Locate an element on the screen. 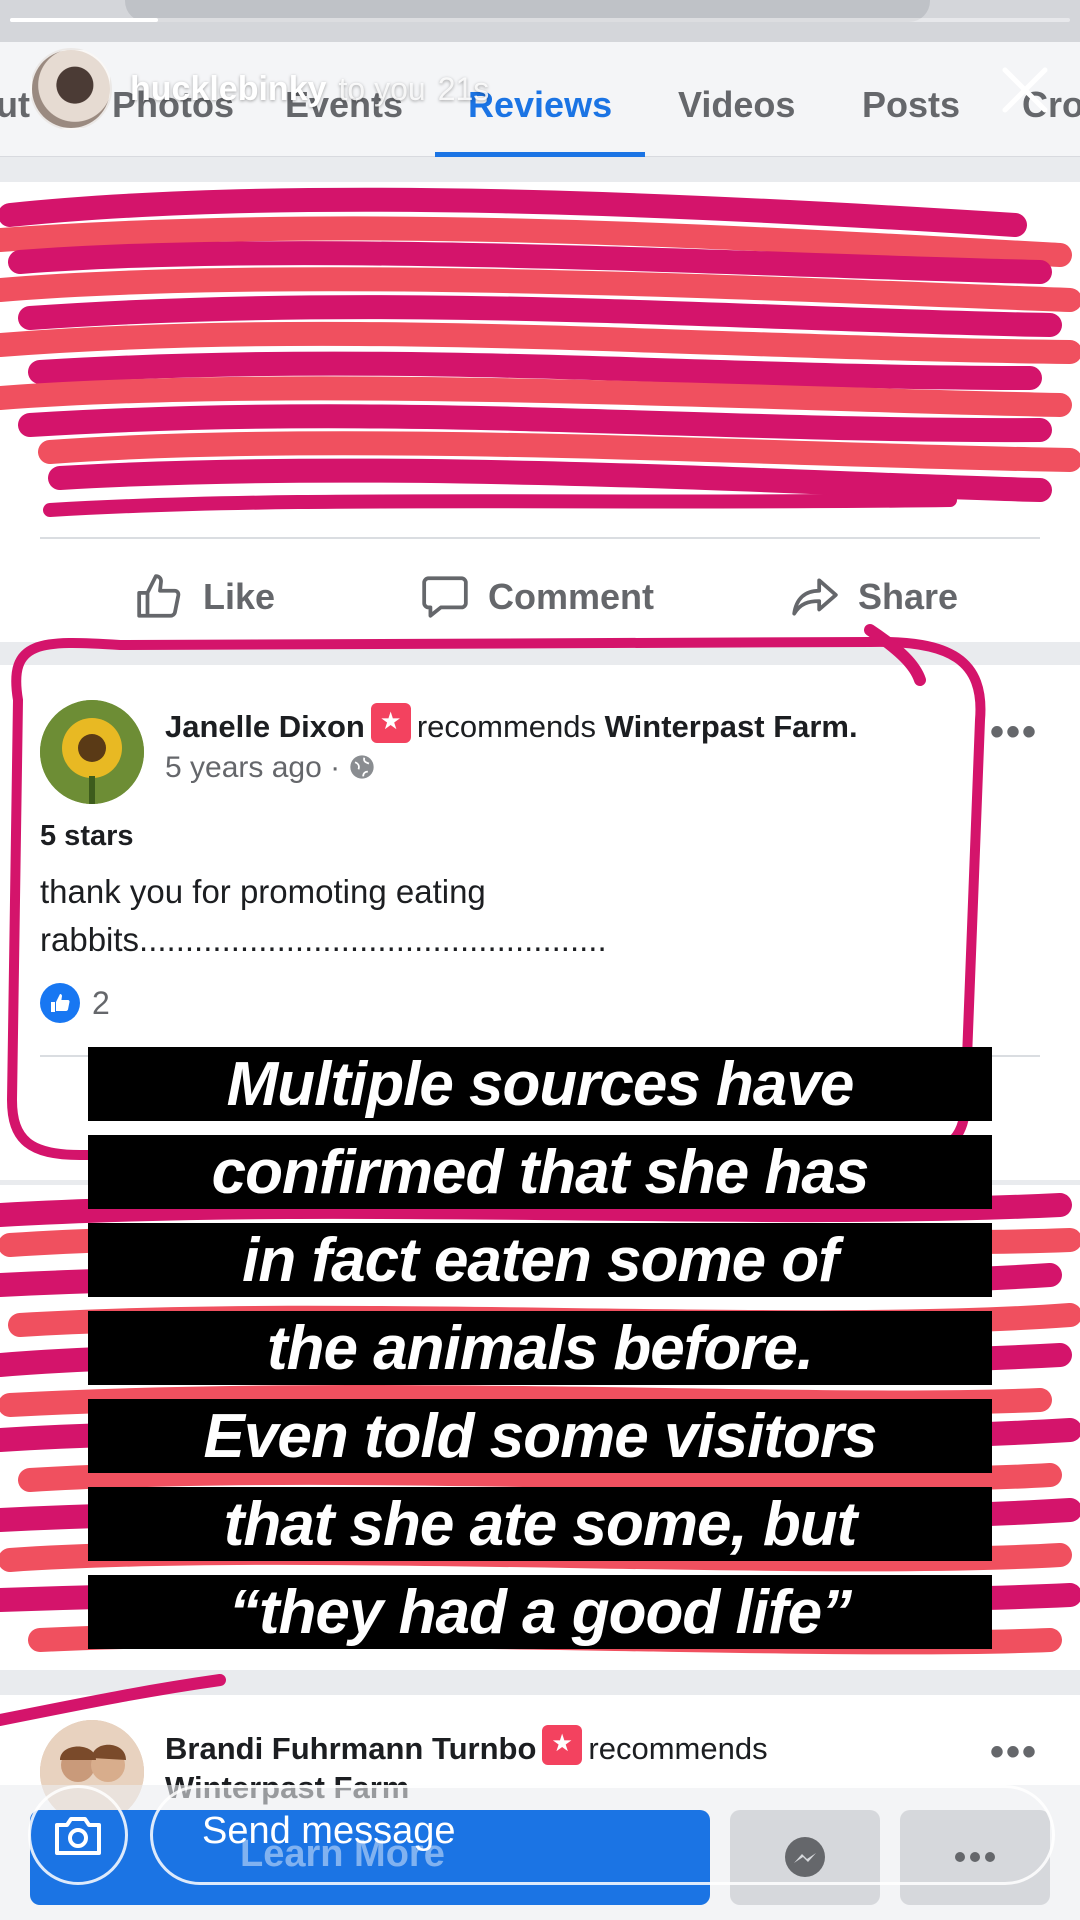  active-tab-indicator is located at coordinates (540, 154).